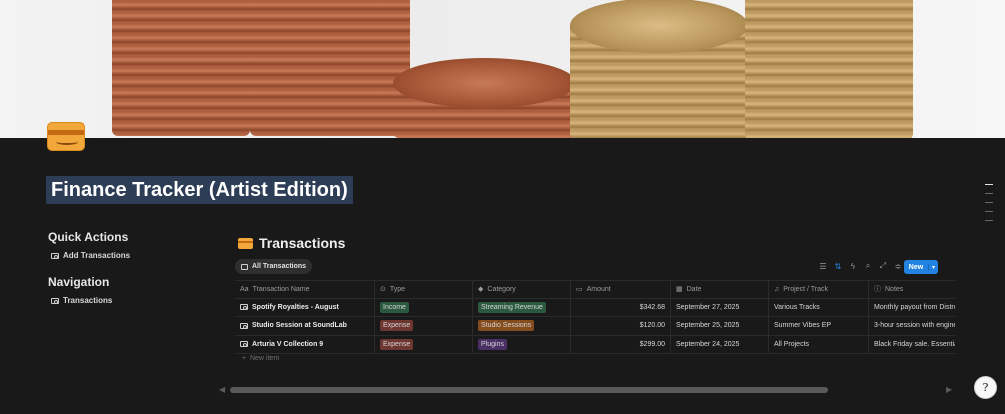 This screenshot has width=1005, height=414. I want to click on info-icon: ⓘ, so click(877, 290).